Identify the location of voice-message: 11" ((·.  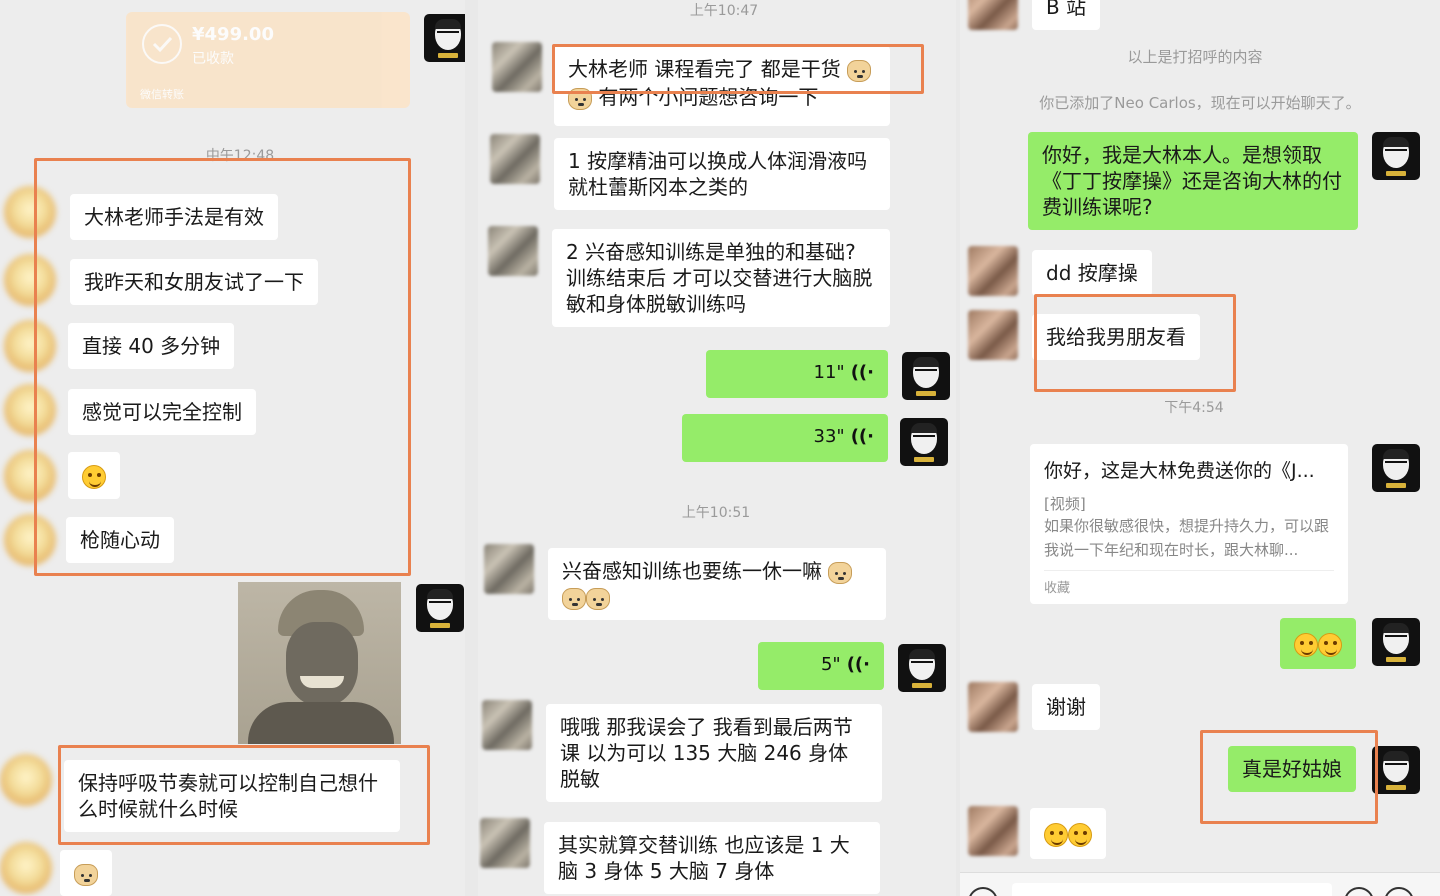
(797, 374).